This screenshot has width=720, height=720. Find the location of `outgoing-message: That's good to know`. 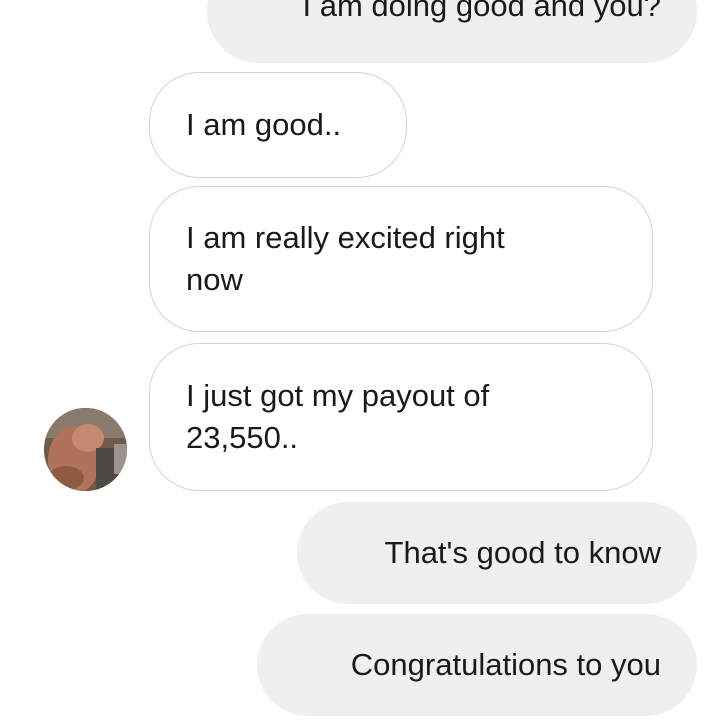

outgoing-message: That's good to know is located at coordinates (497, 553).